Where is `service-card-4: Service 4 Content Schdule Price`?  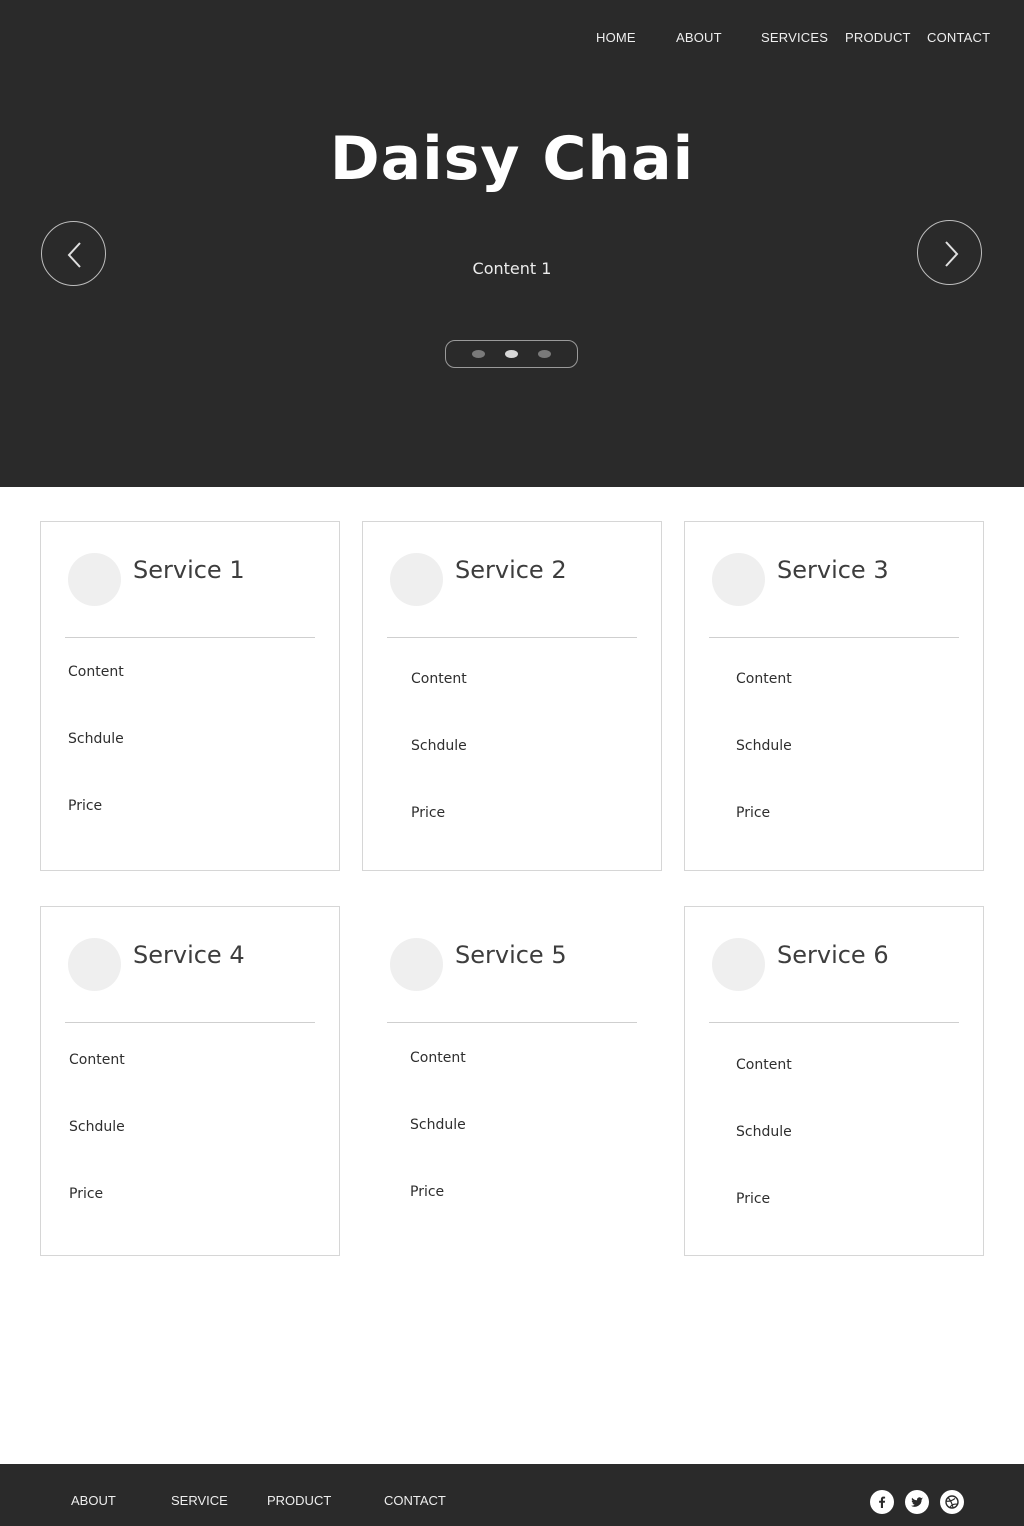
service-card-4: Service 4 Content Schdule Price is located at coordinates (190, 1081).